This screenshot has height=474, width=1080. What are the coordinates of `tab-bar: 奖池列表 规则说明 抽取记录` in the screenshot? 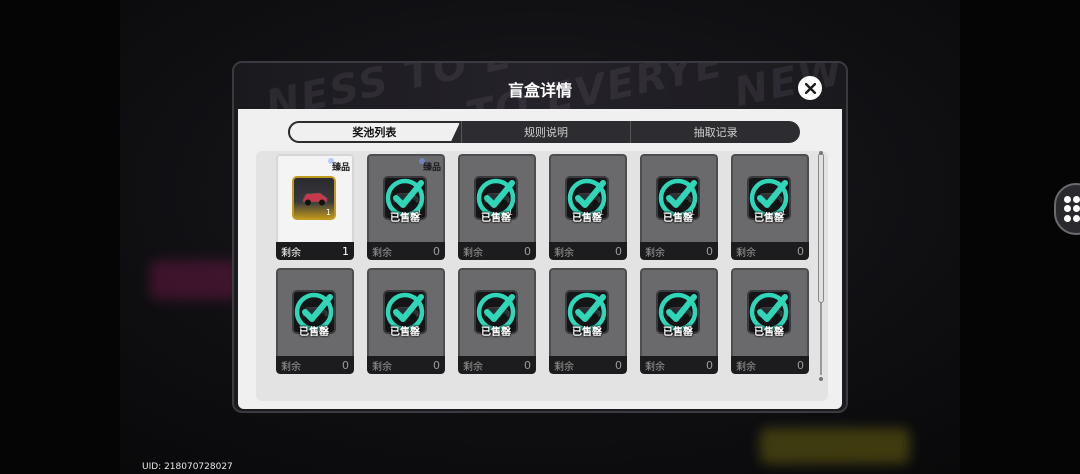 It's located at (544, 132).